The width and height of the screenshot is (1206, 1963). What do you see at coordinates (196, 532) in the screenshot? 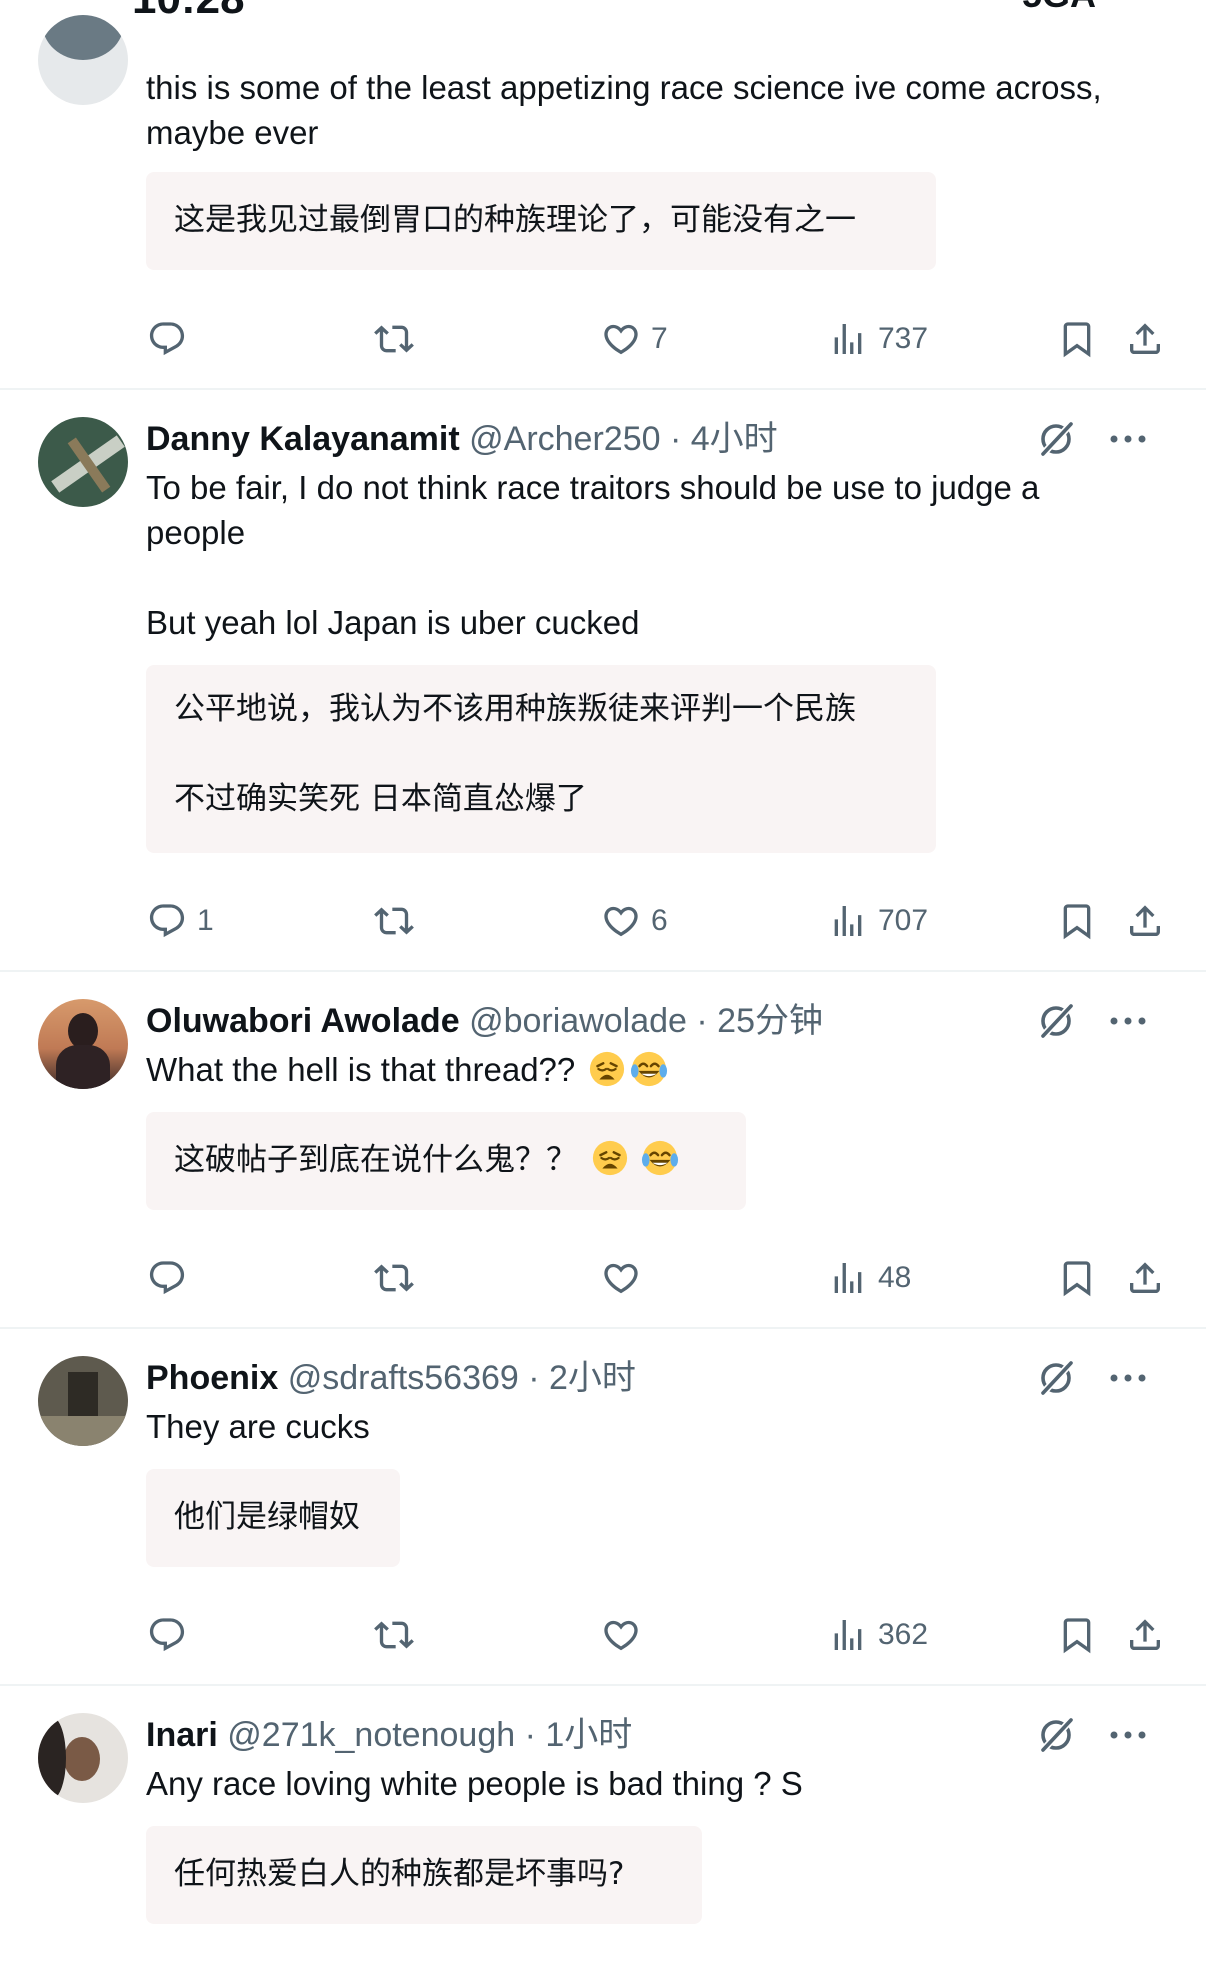
I see `tweet-line: people` at bounding box center [196, 532].